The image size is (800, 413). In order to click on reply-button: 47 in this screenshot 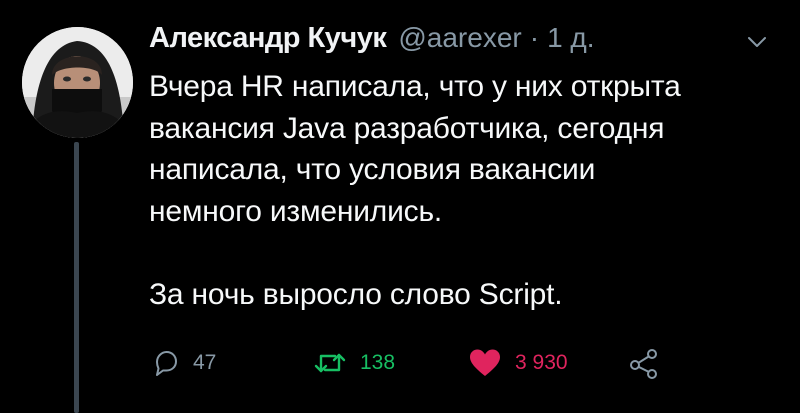, I will do `click(182, 363)`.